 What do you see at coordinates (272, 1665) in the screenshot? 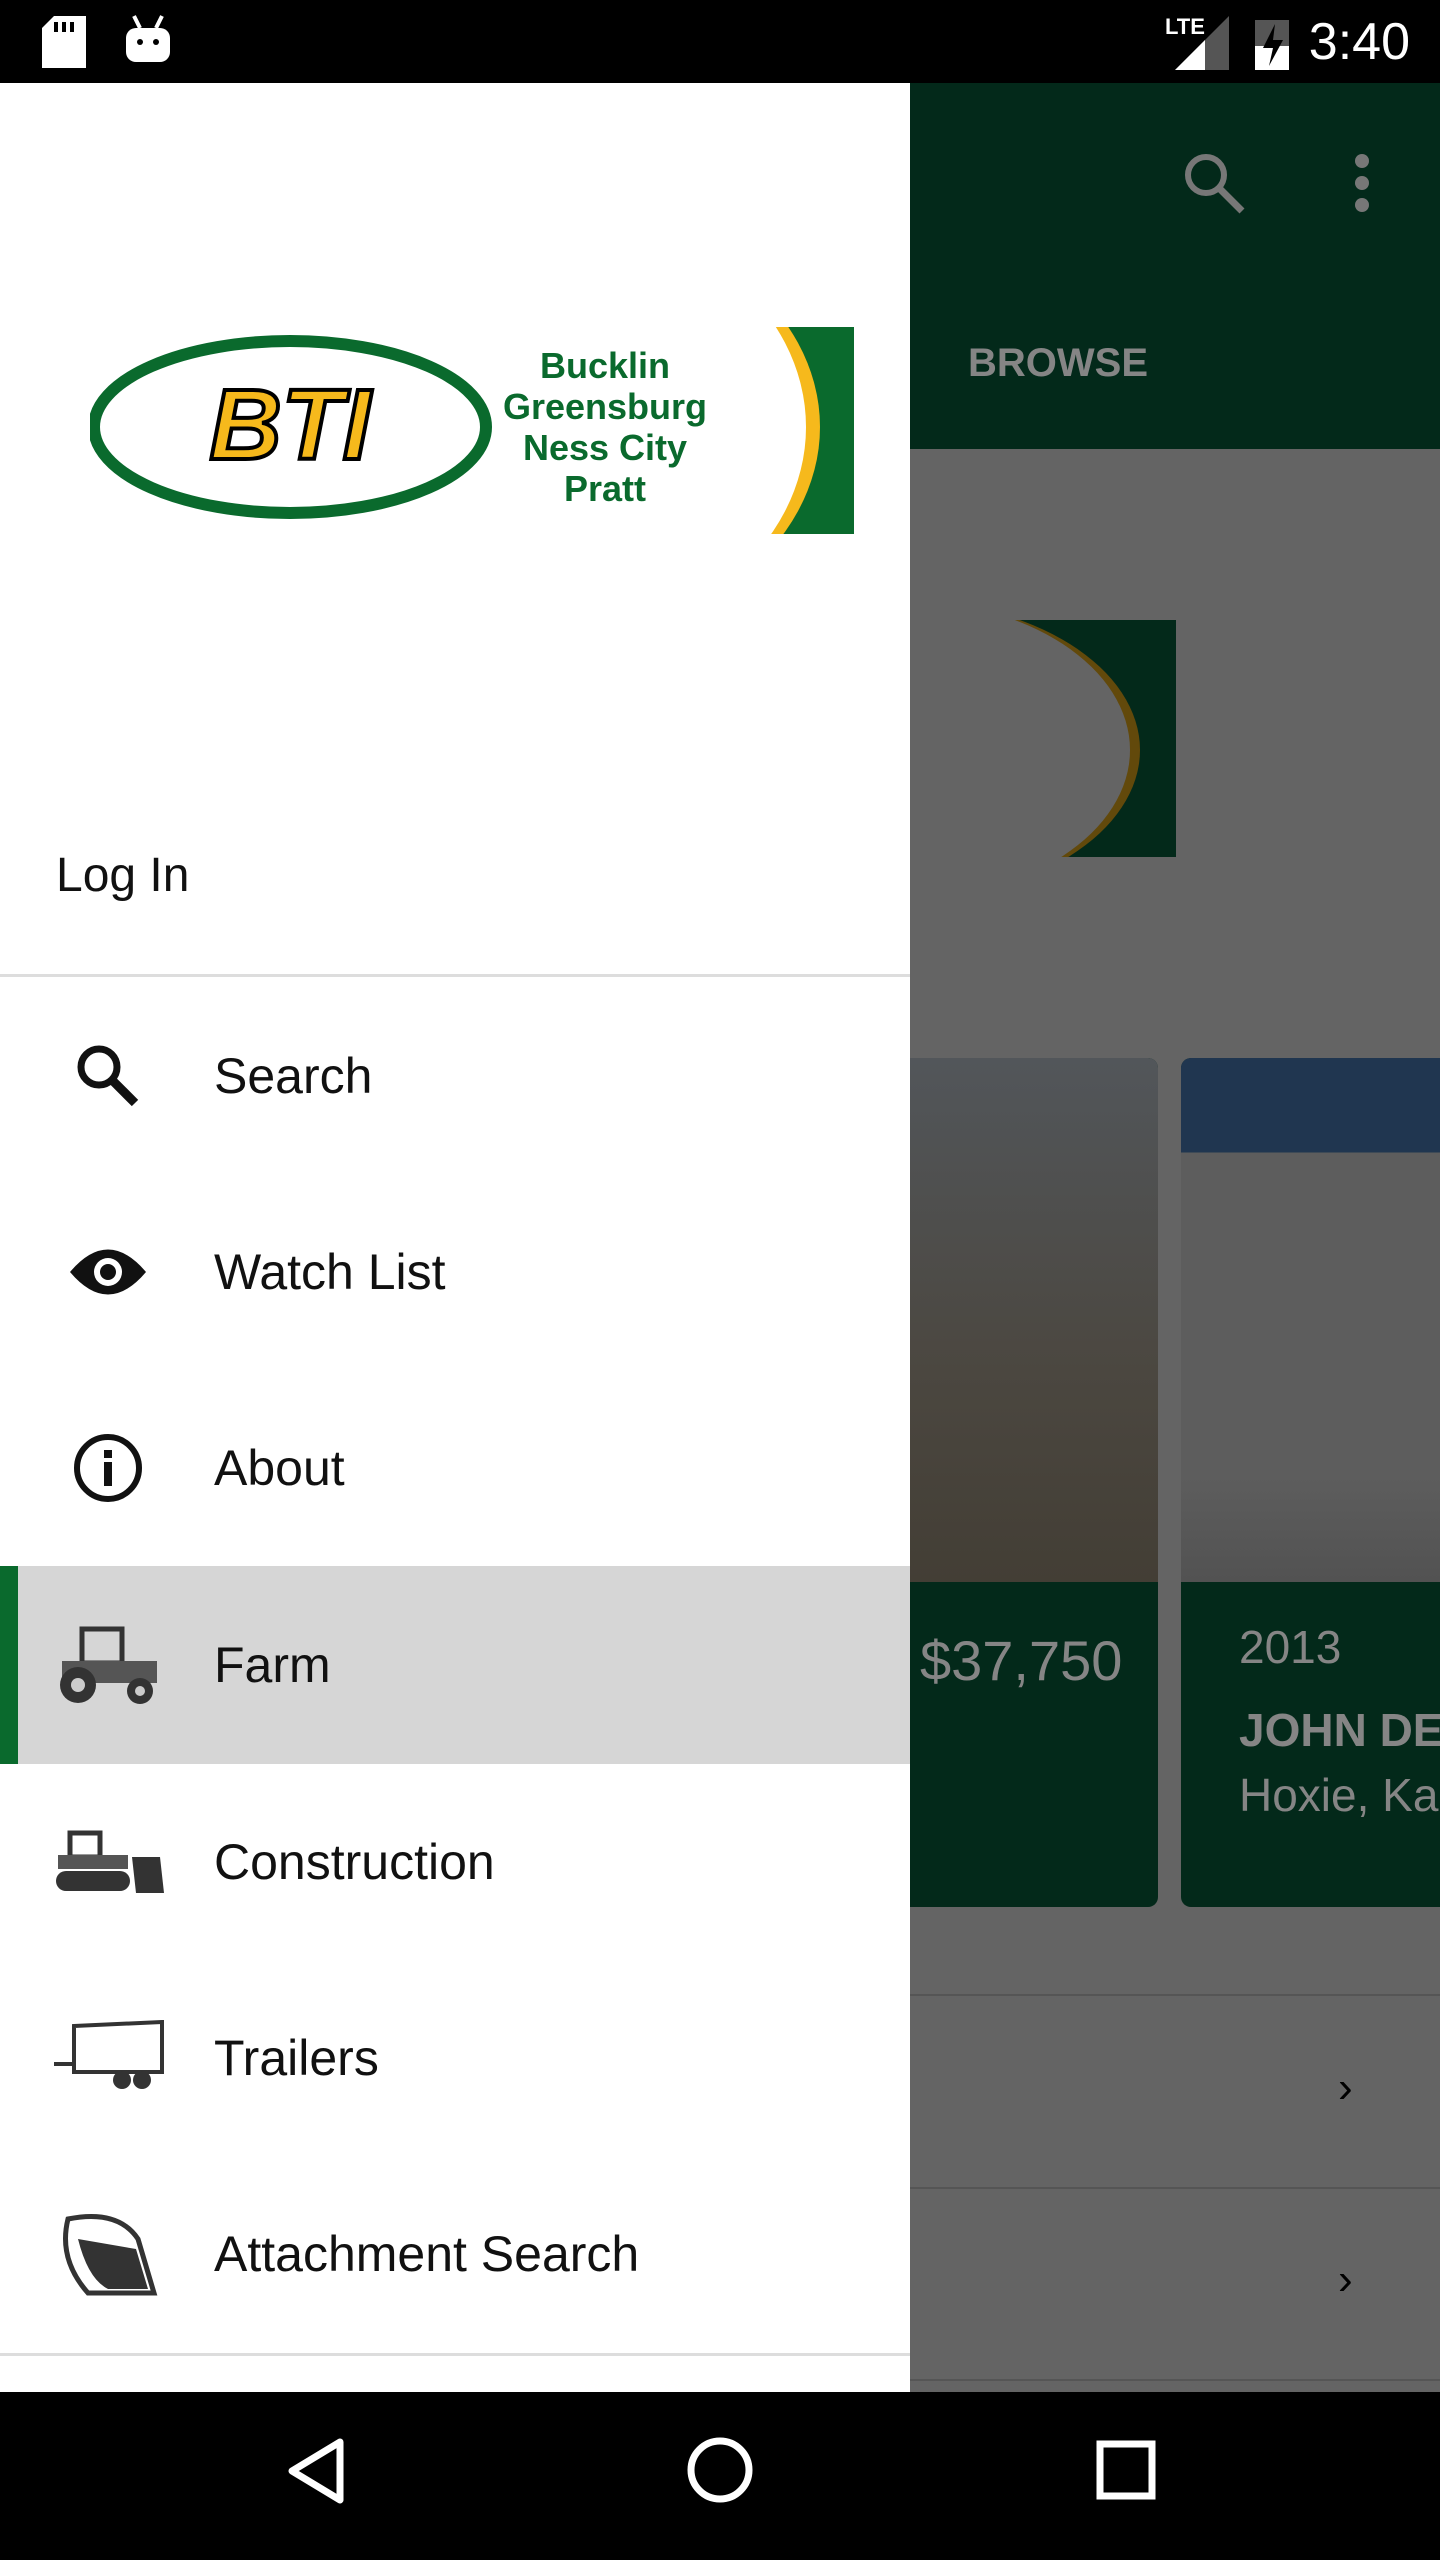
I see `drawer-item-label: Farm` at bounding box center [272, 1665].